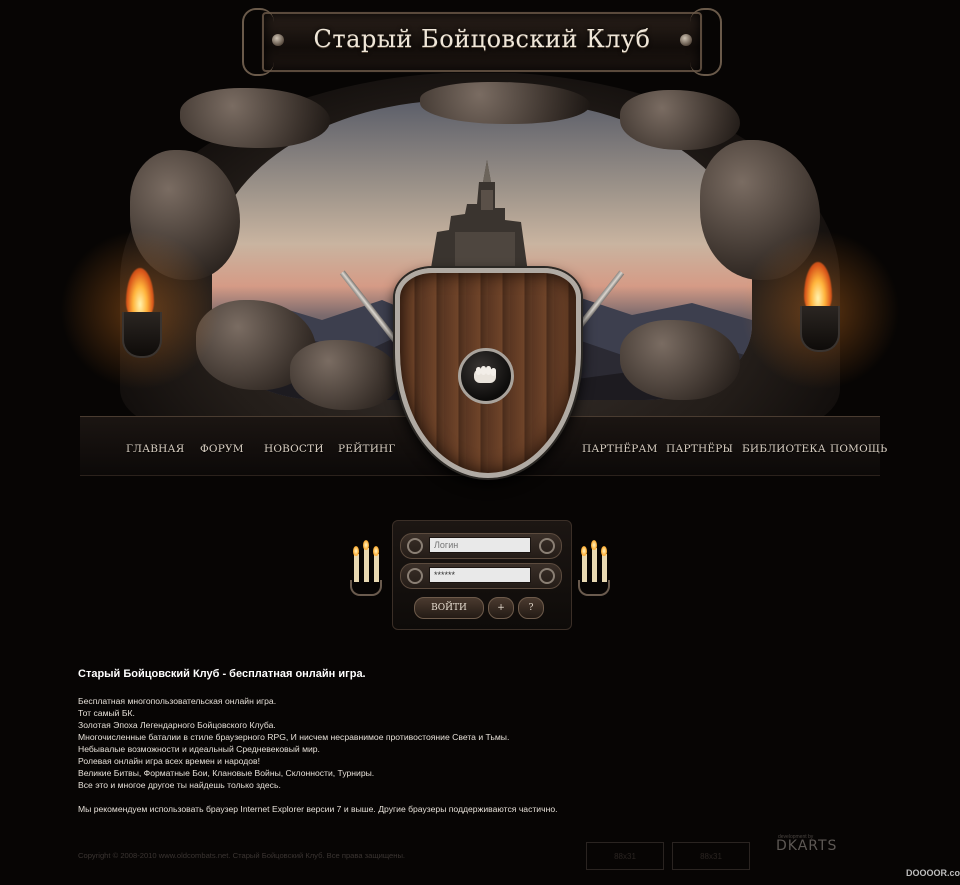  What do you see at coordinates (449, 608) in the screenshot?
I see `login-button: ВОЙТИ` at bounding box center [449, 608].